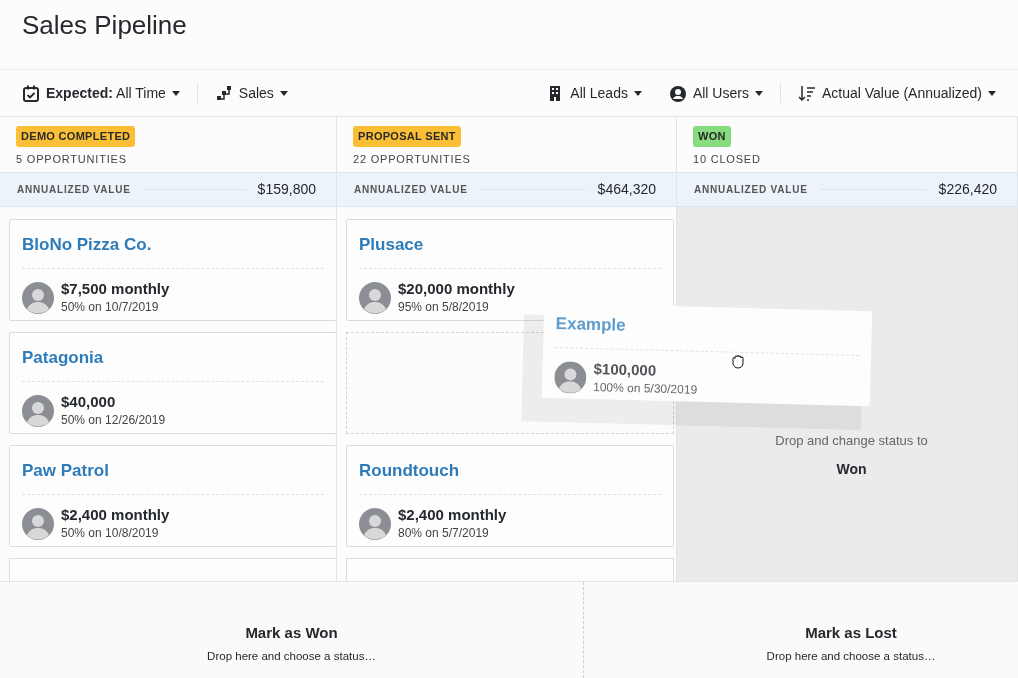 Image resolution: width=1018 pixels, height=678 pixels. I want to click on deal-amount: $40,000, so click(89, 402).